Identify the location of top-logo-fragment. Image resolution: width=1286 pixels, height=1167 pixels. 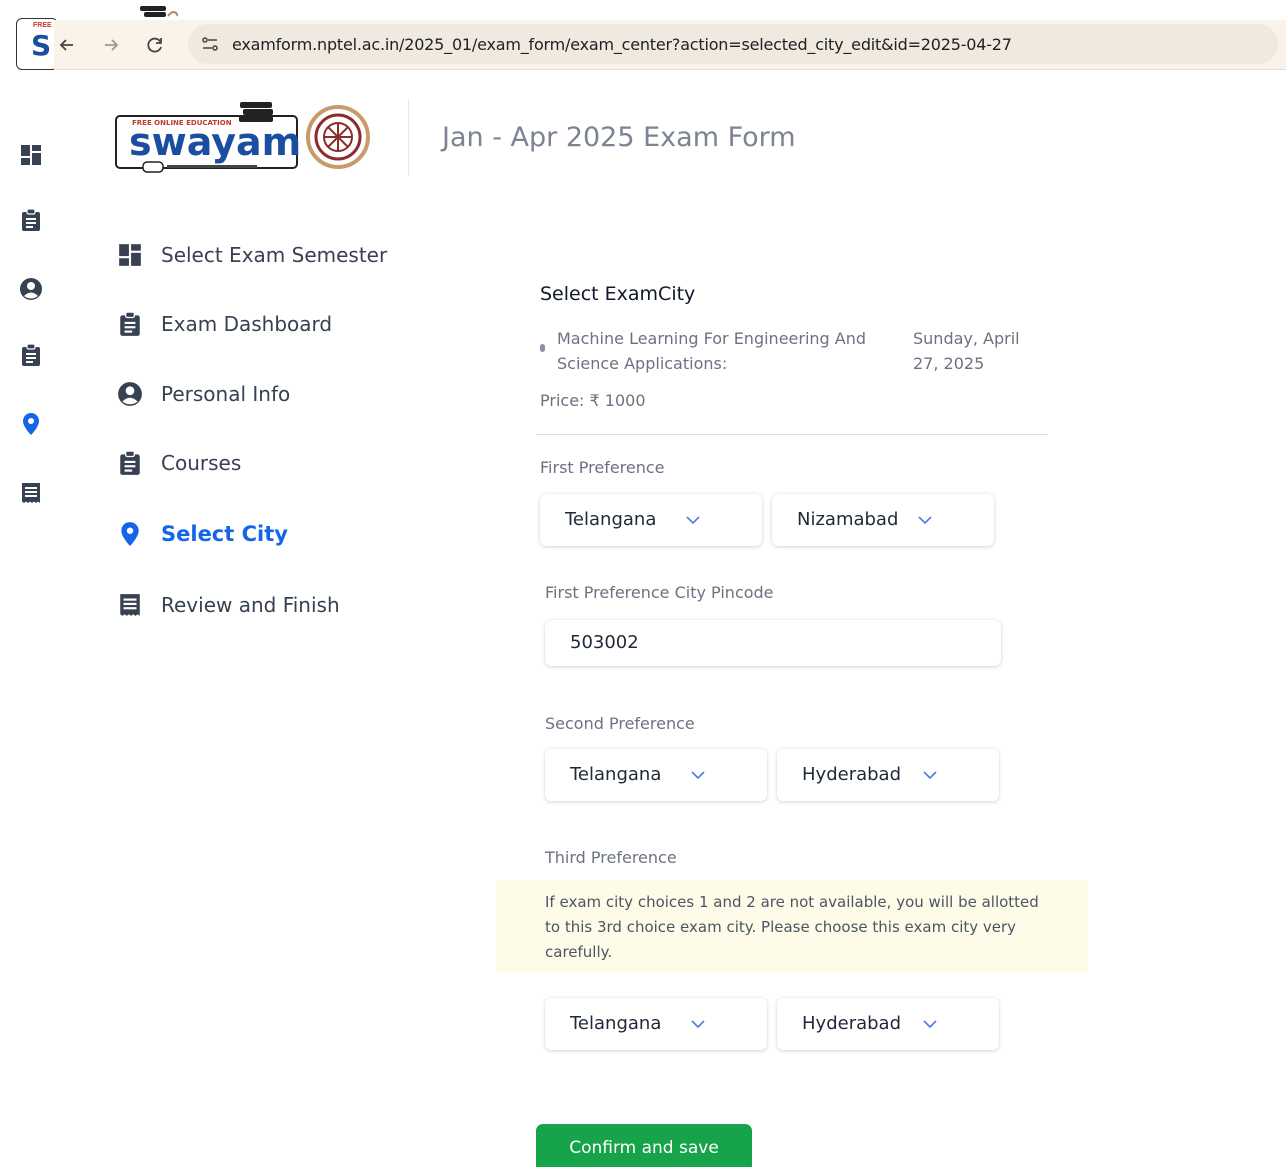
(158, 11).